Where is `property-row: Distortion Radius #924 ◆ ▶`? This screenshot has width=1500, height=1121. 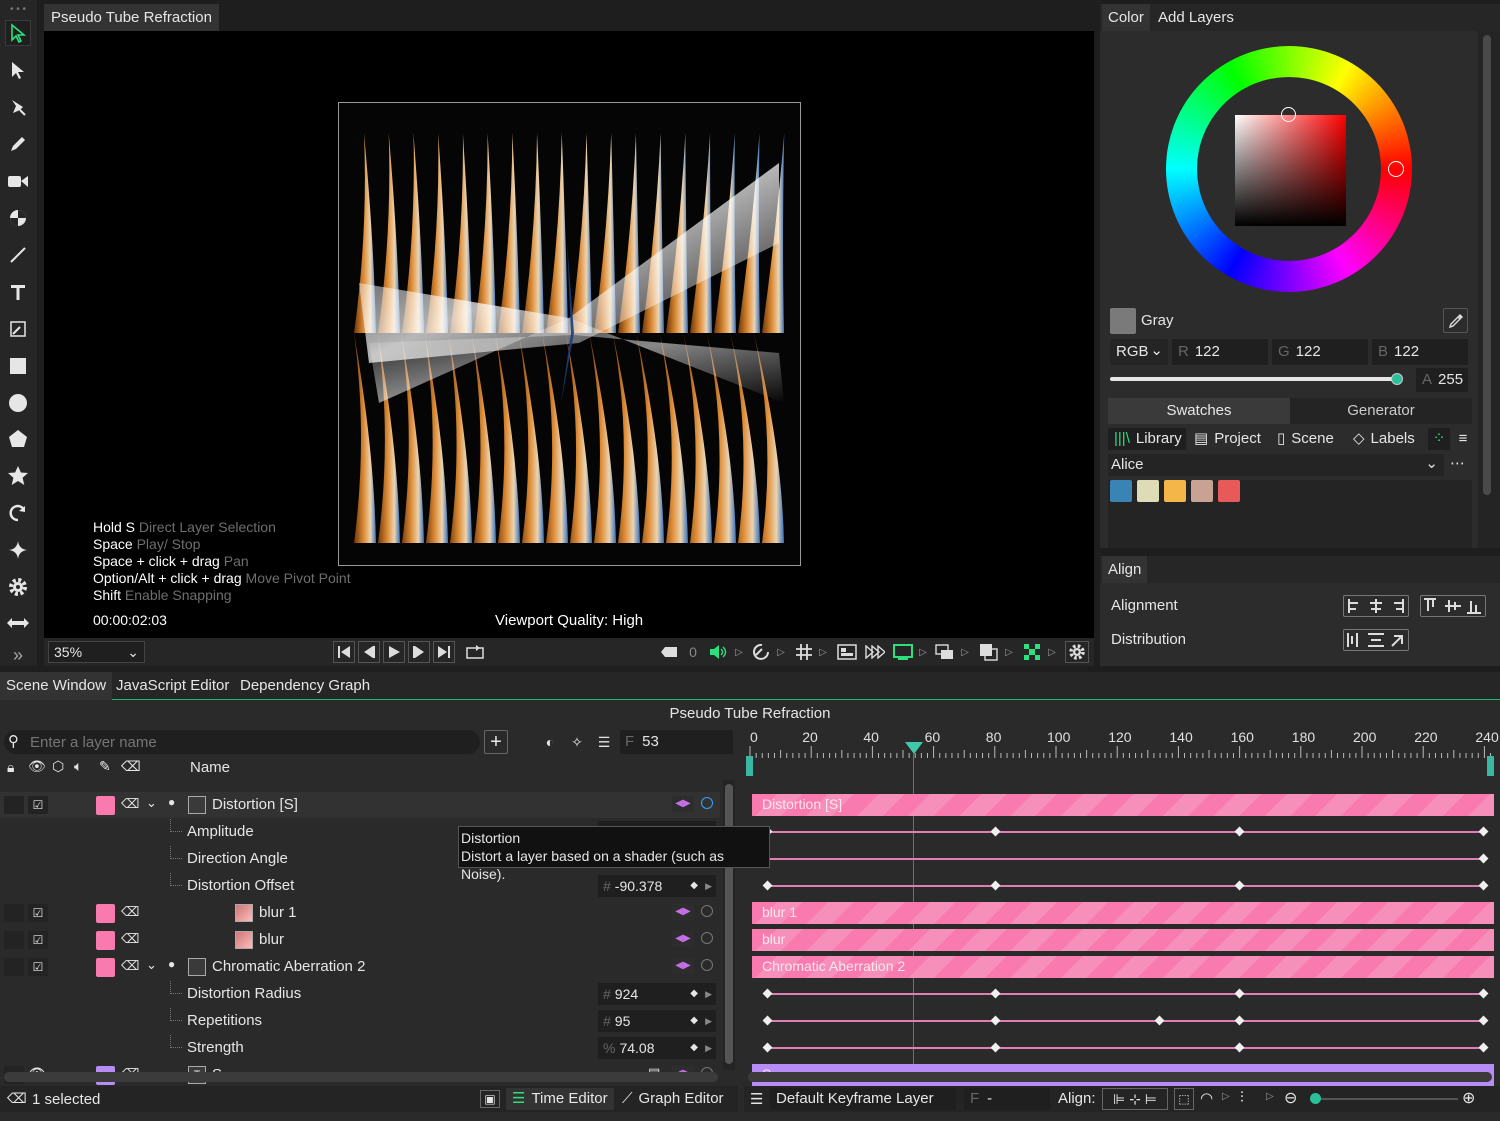 property-row: Distortion Radius #924 ◆ ▶ is located at coordinates (360, 994).